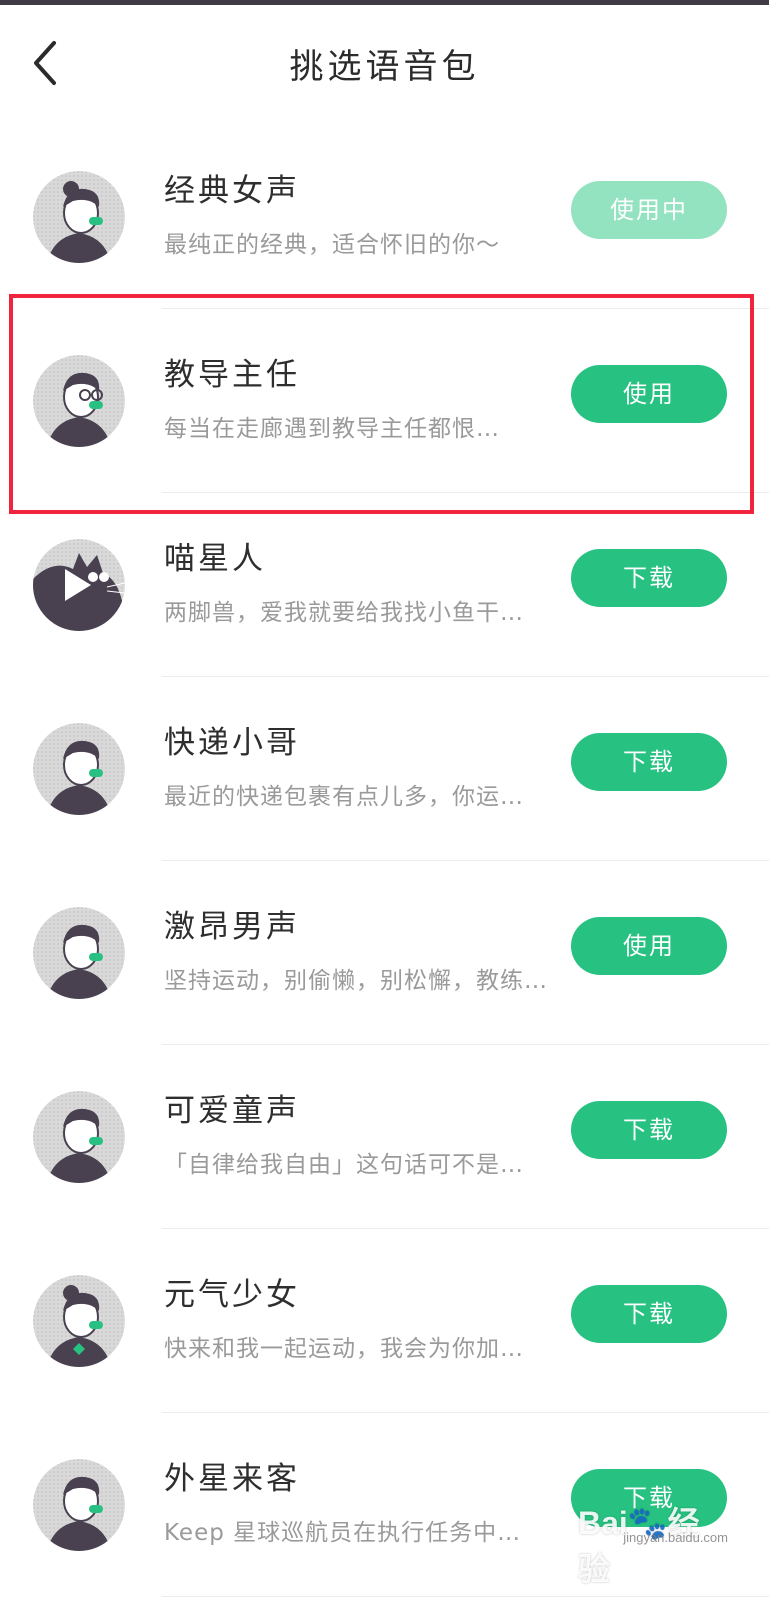  What do you see at coordinates (232, 1295) in the screenshot?
I see `voice-name: 元气少女` at bounding box center [232, 1295].